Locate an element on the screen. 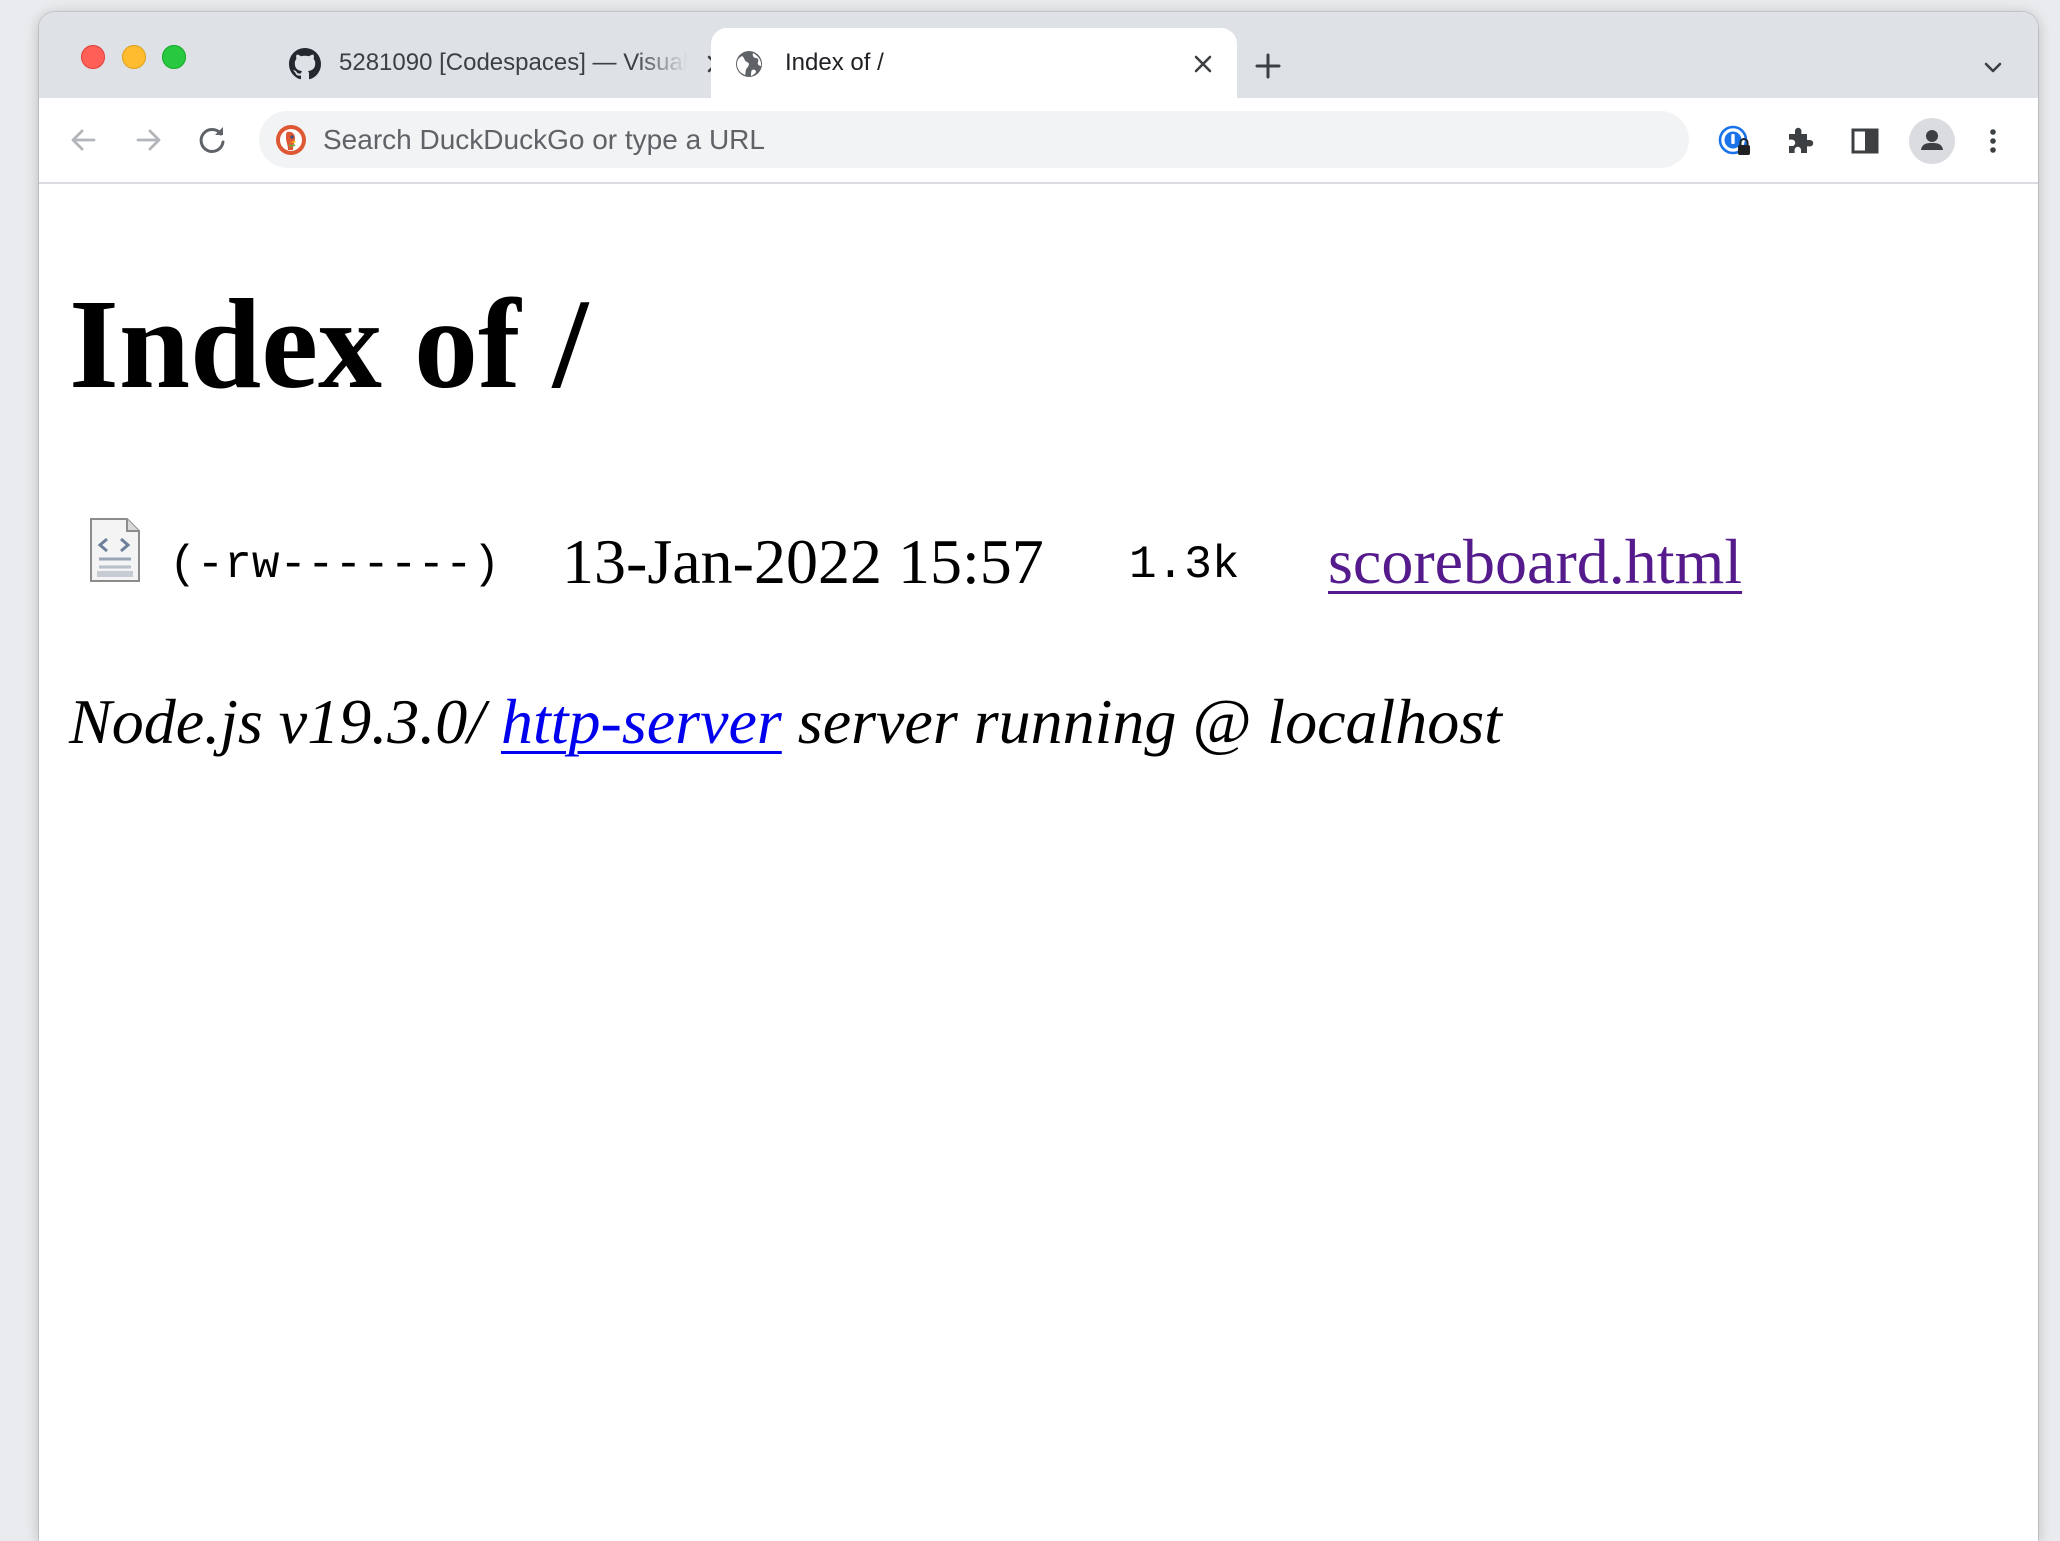  back-icon is located at coordinates (84, 140).